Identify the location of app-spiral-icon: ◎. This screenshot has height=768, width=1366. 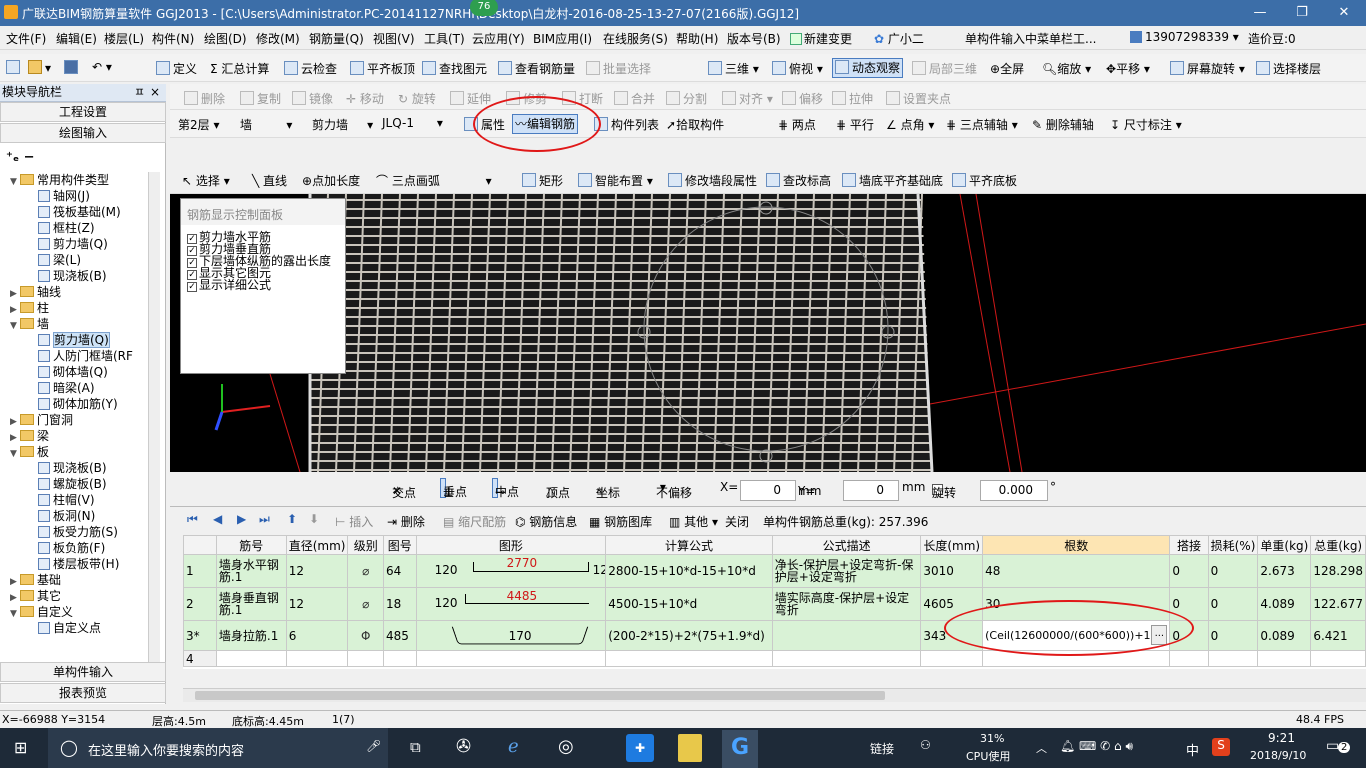
(566, 746).